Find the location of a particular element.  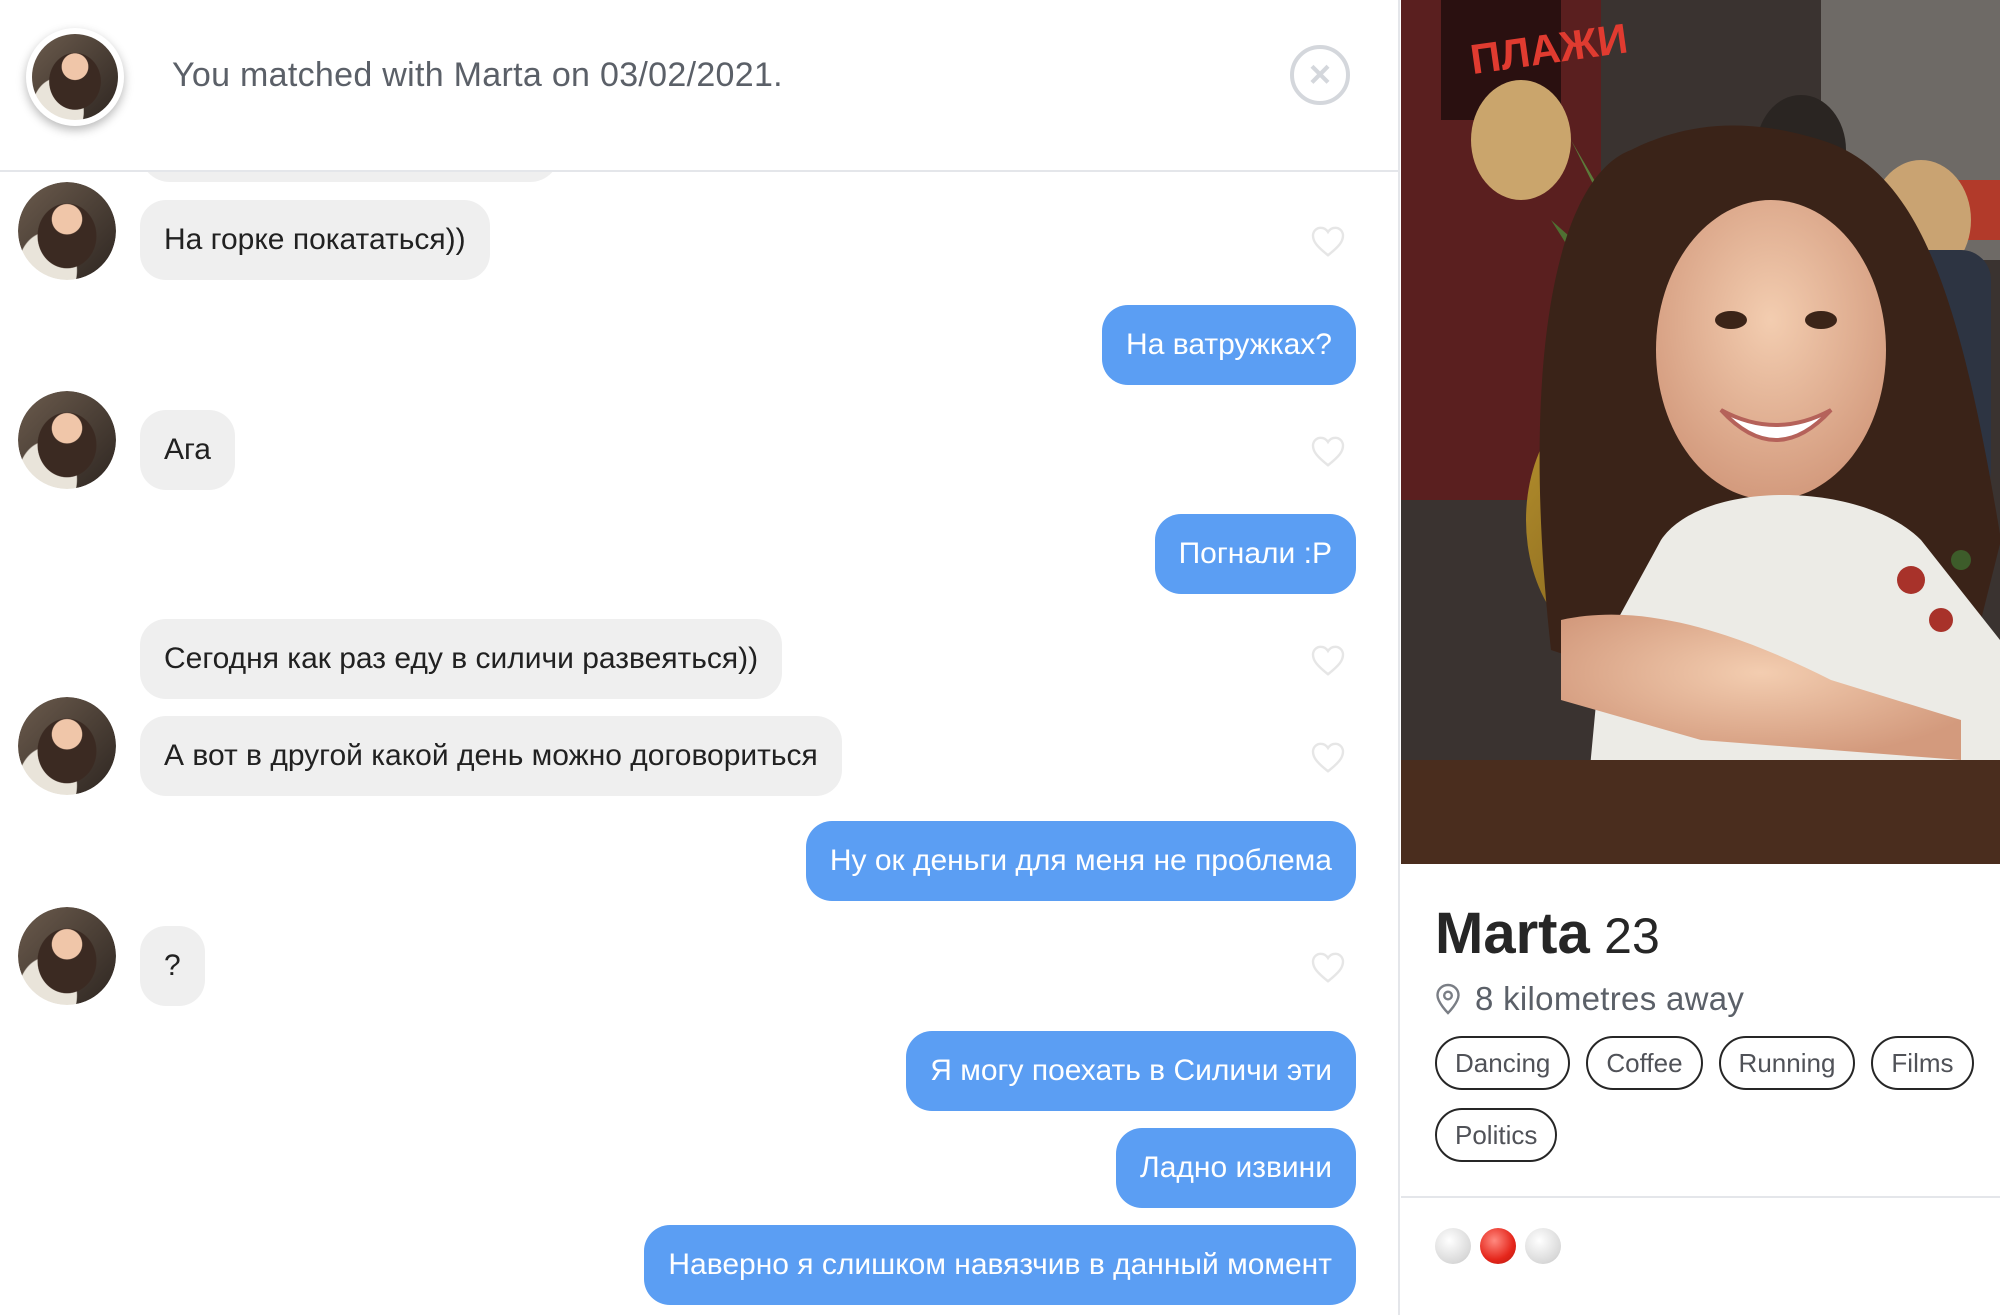

incoming-message-bubble: ? is located at coordinates (172, 966).